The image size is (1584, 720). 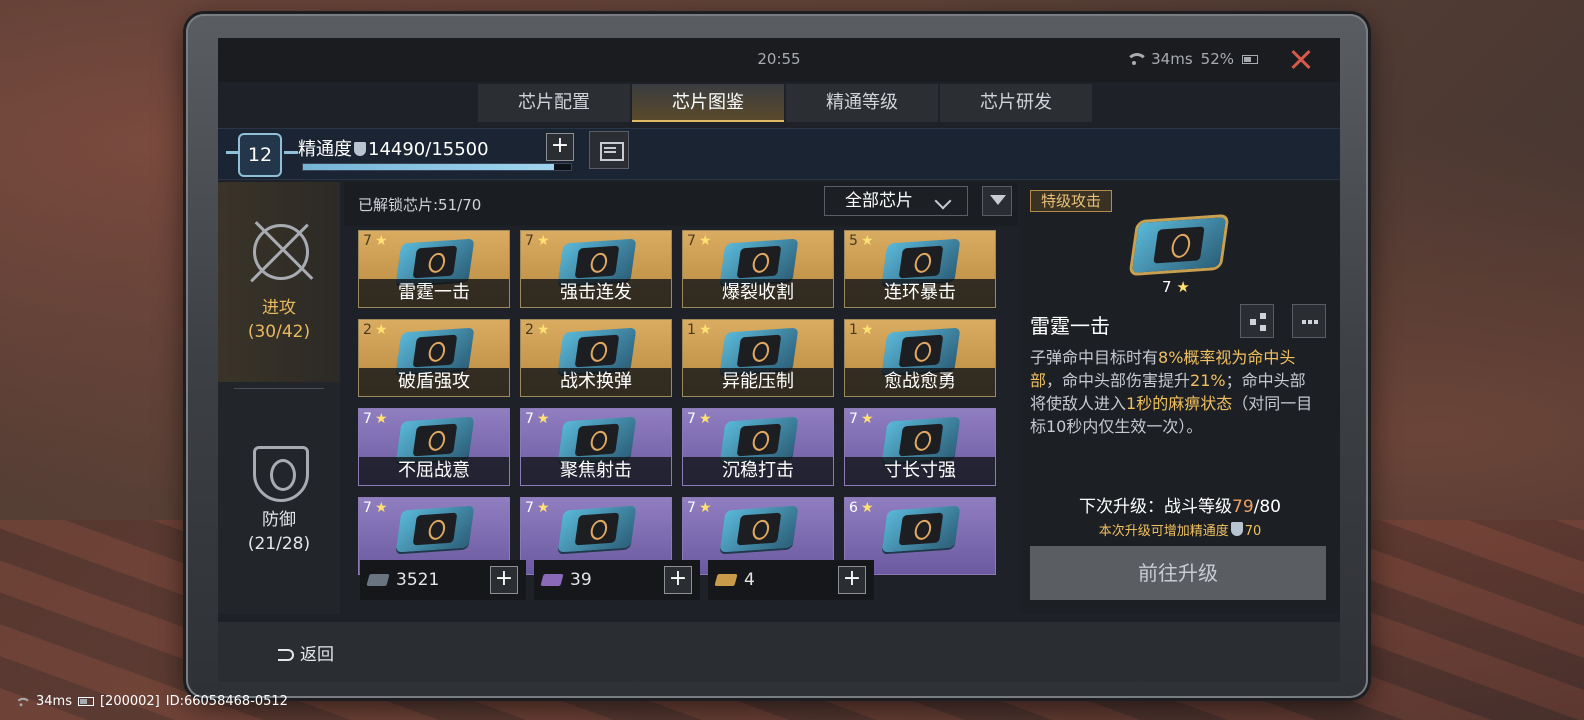 What do you see at coordinates (279, 320) in the screenshot?
I see `category-attack-label: 进攻 (30/42)` at bounding box center [279, 320].